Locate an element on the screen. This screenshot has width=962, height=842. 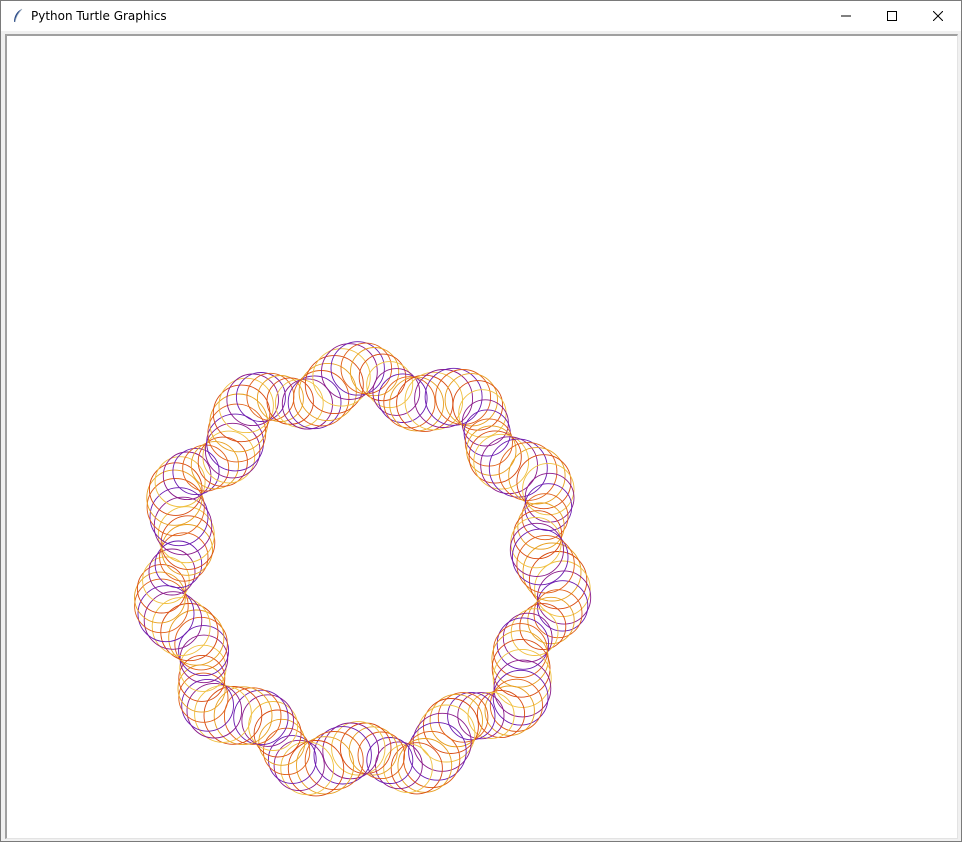
feather-icon is located at coordinates (18, 16).